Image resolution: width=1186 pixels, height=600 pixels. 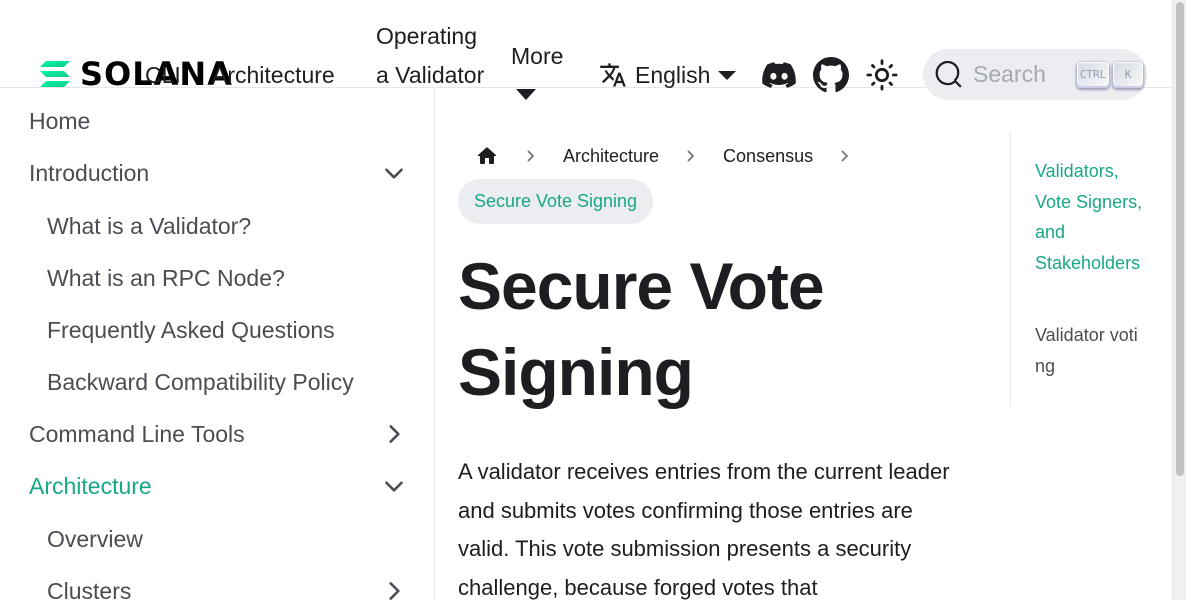 What do you see at coordinates (90, 486) in the screenshot?
I see `sidebar-item-architecture: Architecture` at bounding box center [90, 486].